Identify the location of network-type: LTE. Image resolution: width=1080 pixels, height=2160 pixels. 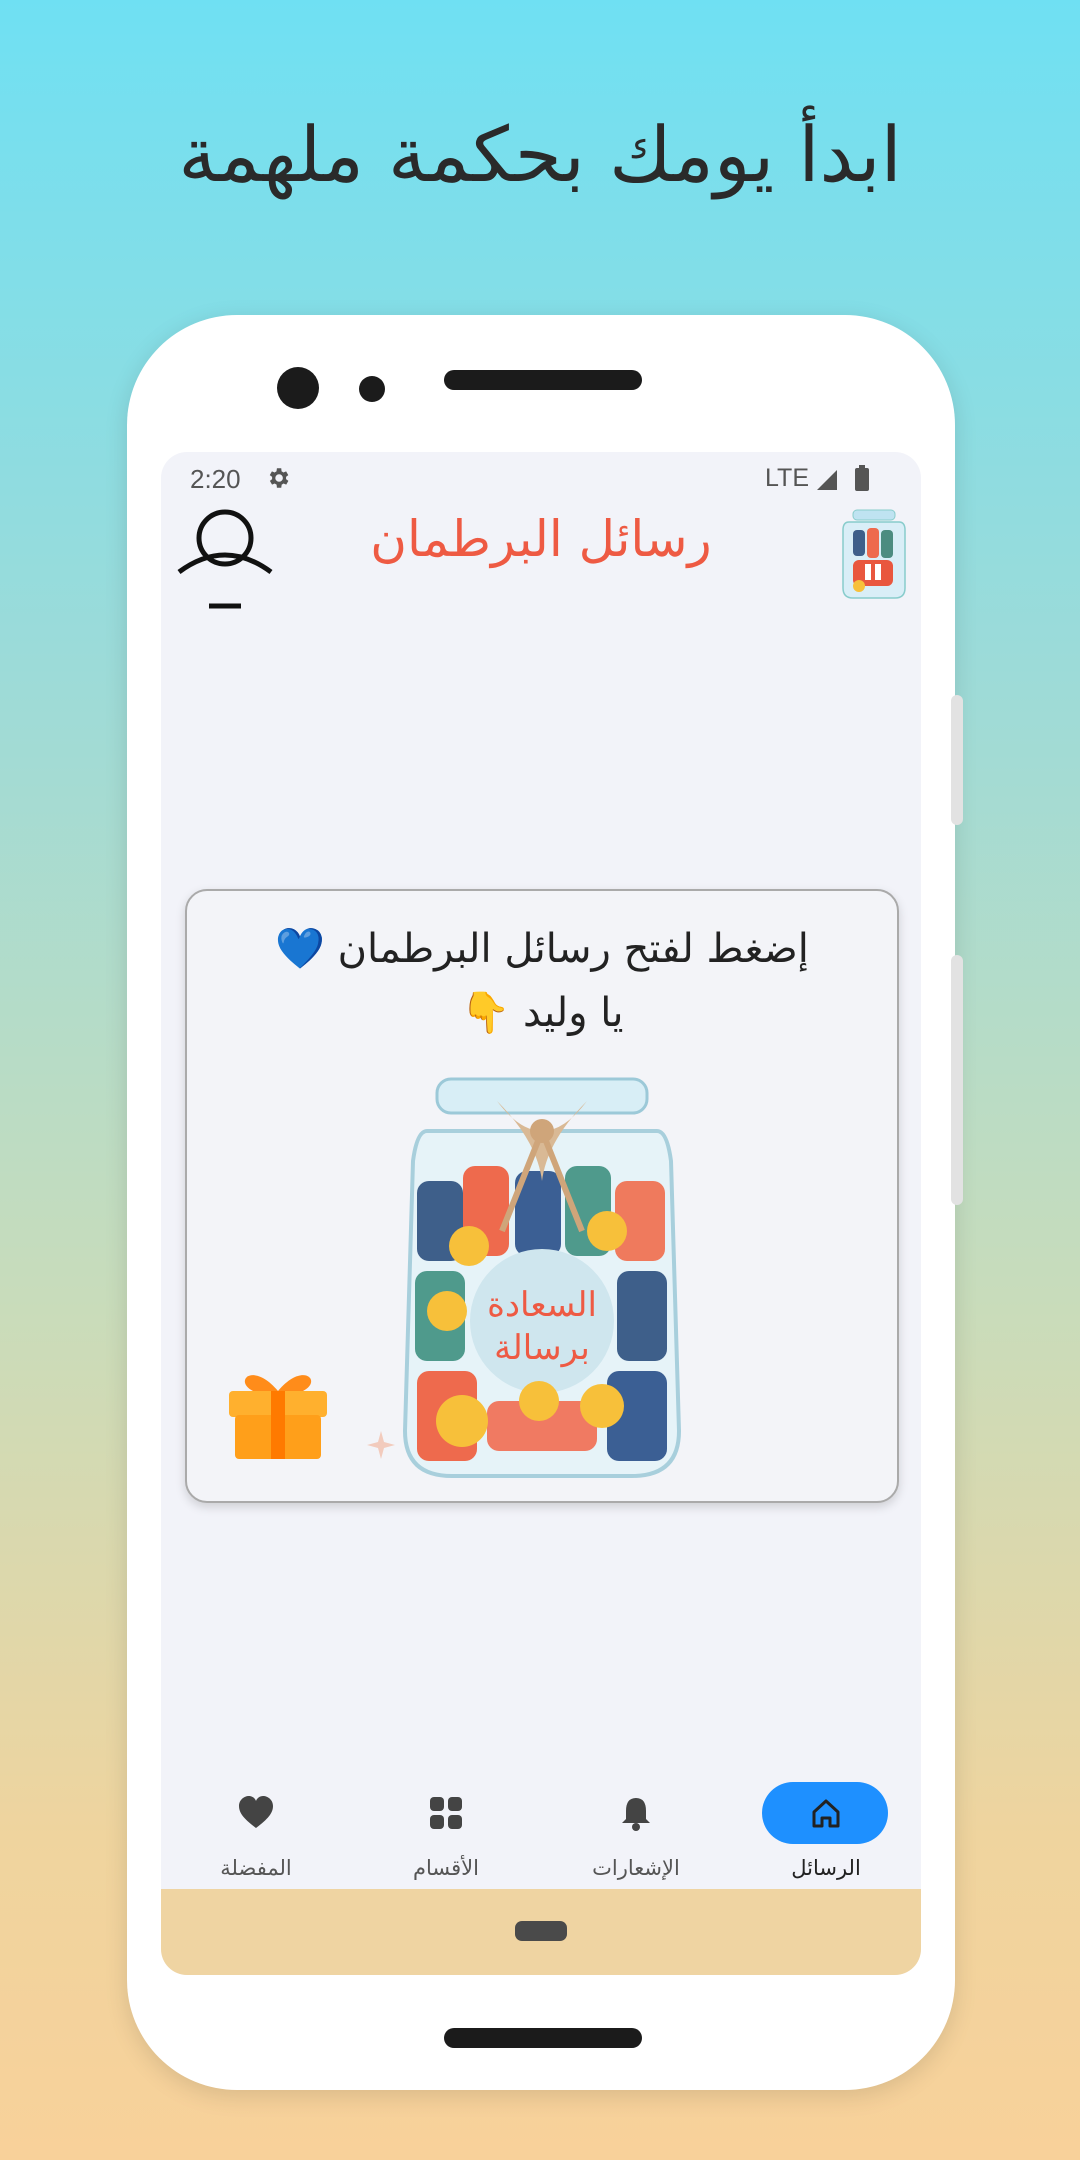
(787, 478).